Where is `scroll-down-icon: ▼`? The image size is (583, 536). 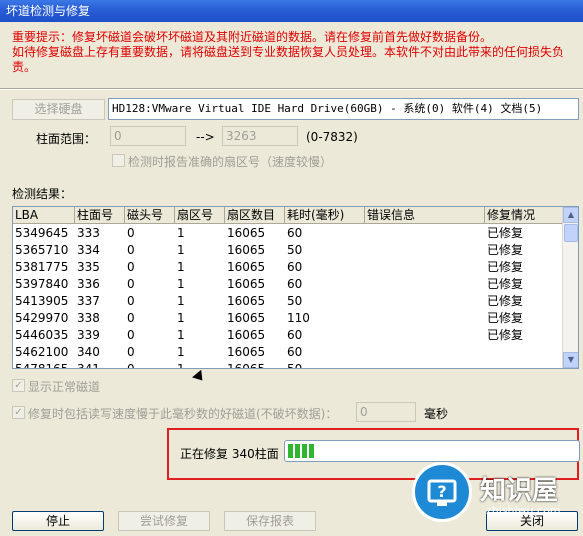
scroll-down-icon: ▼ is located at coordinates (570, 360).